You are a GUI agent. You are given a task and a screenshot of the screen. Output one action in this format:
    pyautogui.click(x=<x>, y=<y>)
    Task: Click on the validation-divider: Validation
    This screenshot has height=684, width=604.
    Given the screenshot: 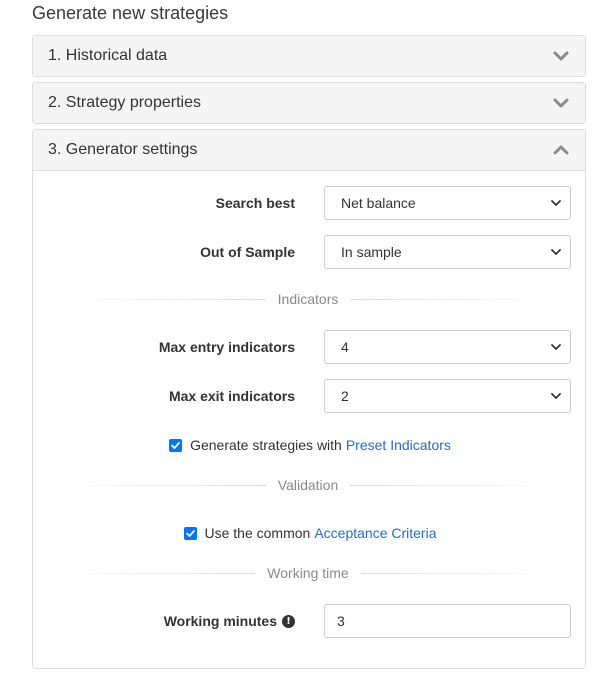 What is the action you would take?
    pyautogui.click(x=308, y=485)
    